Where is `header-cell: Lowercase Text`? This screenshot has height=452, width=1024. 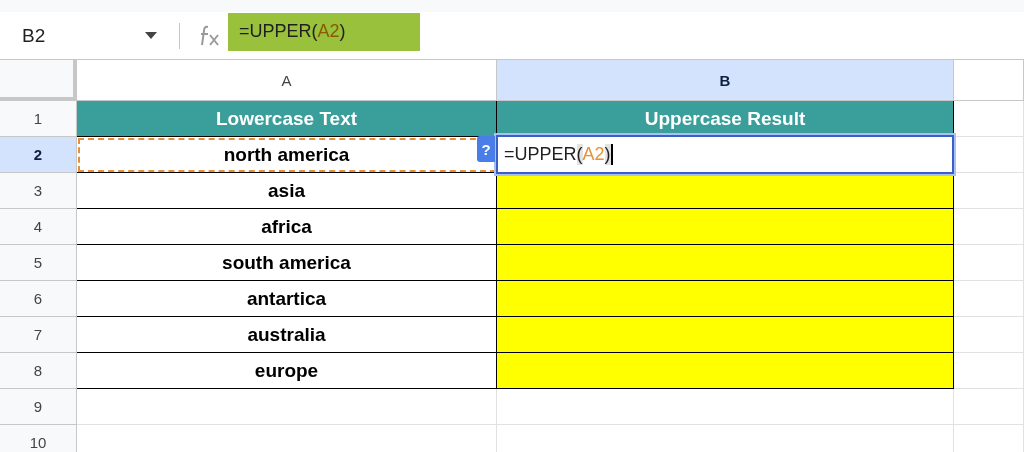 header-cell: Lowercase Text is located at coordinates (287, 119).